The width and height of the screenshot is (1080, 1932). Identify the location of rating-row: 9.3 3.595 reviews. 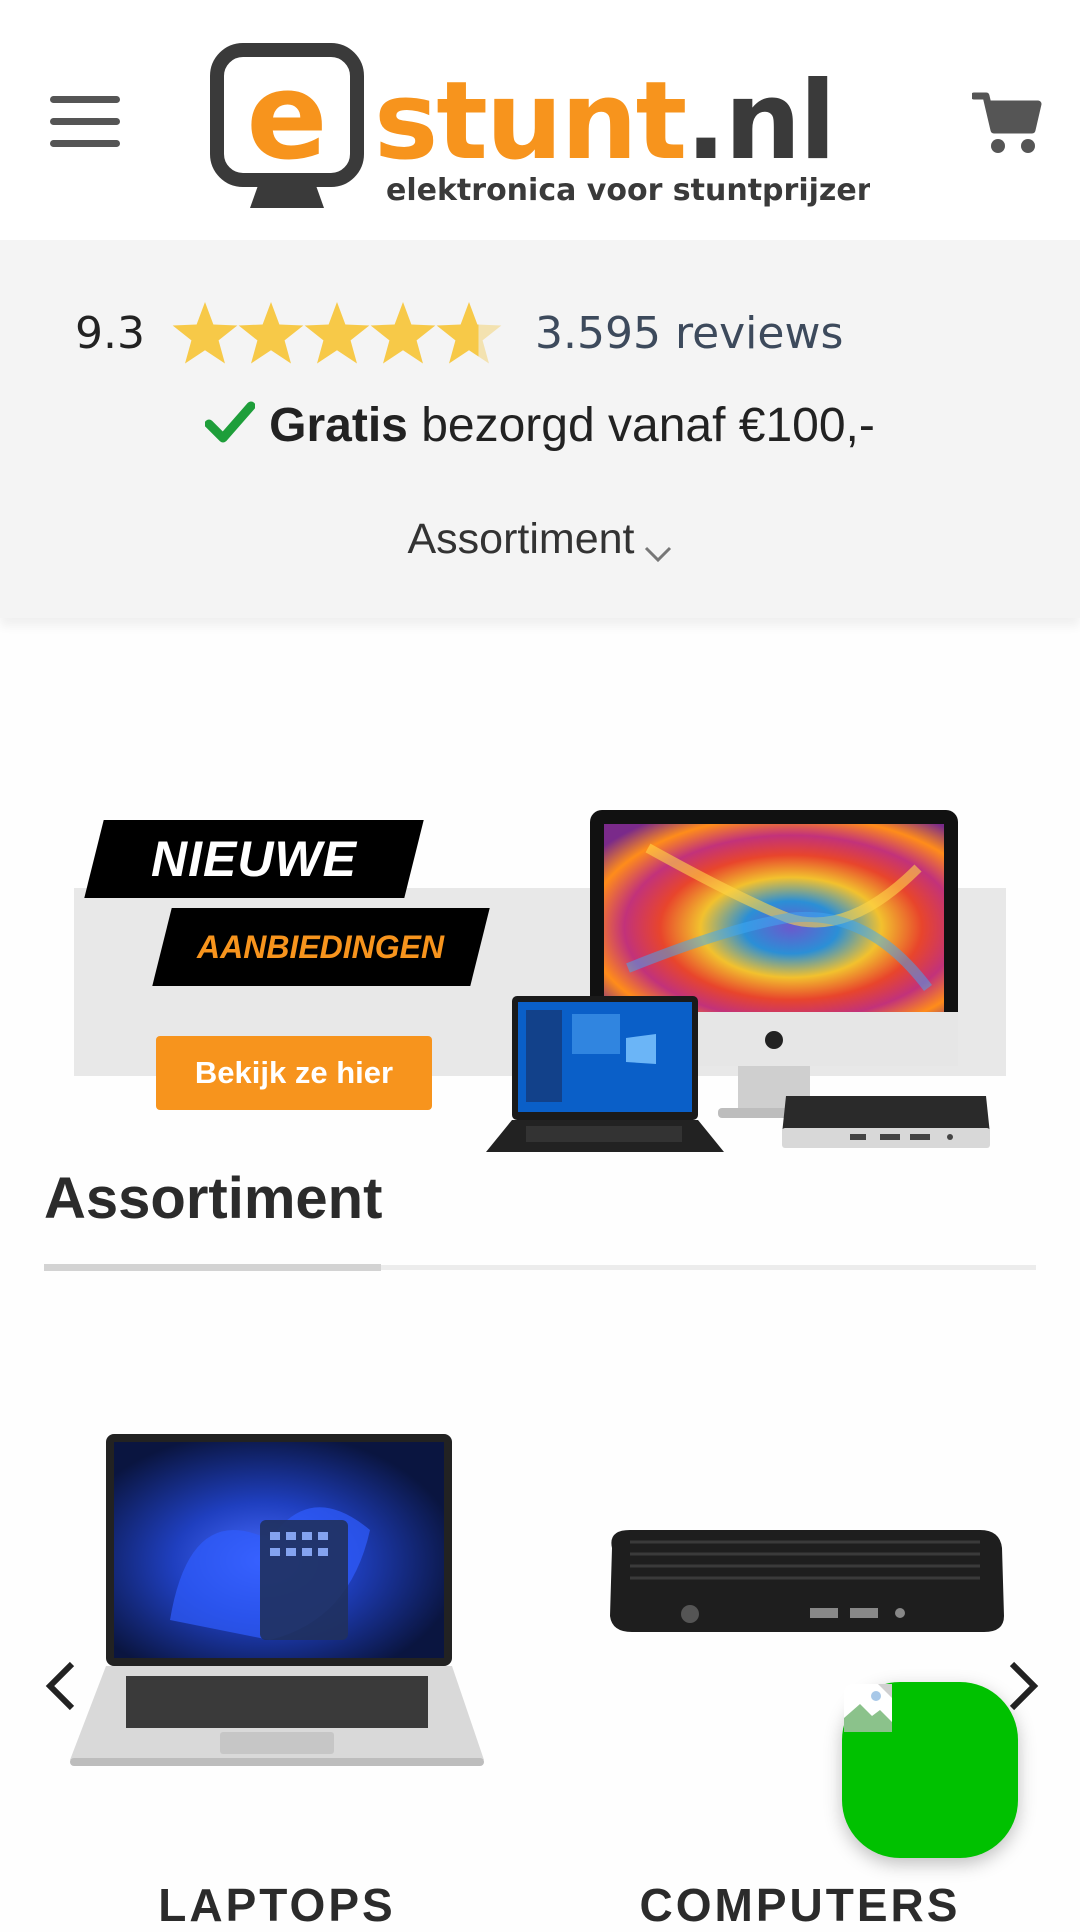
(540, 335).